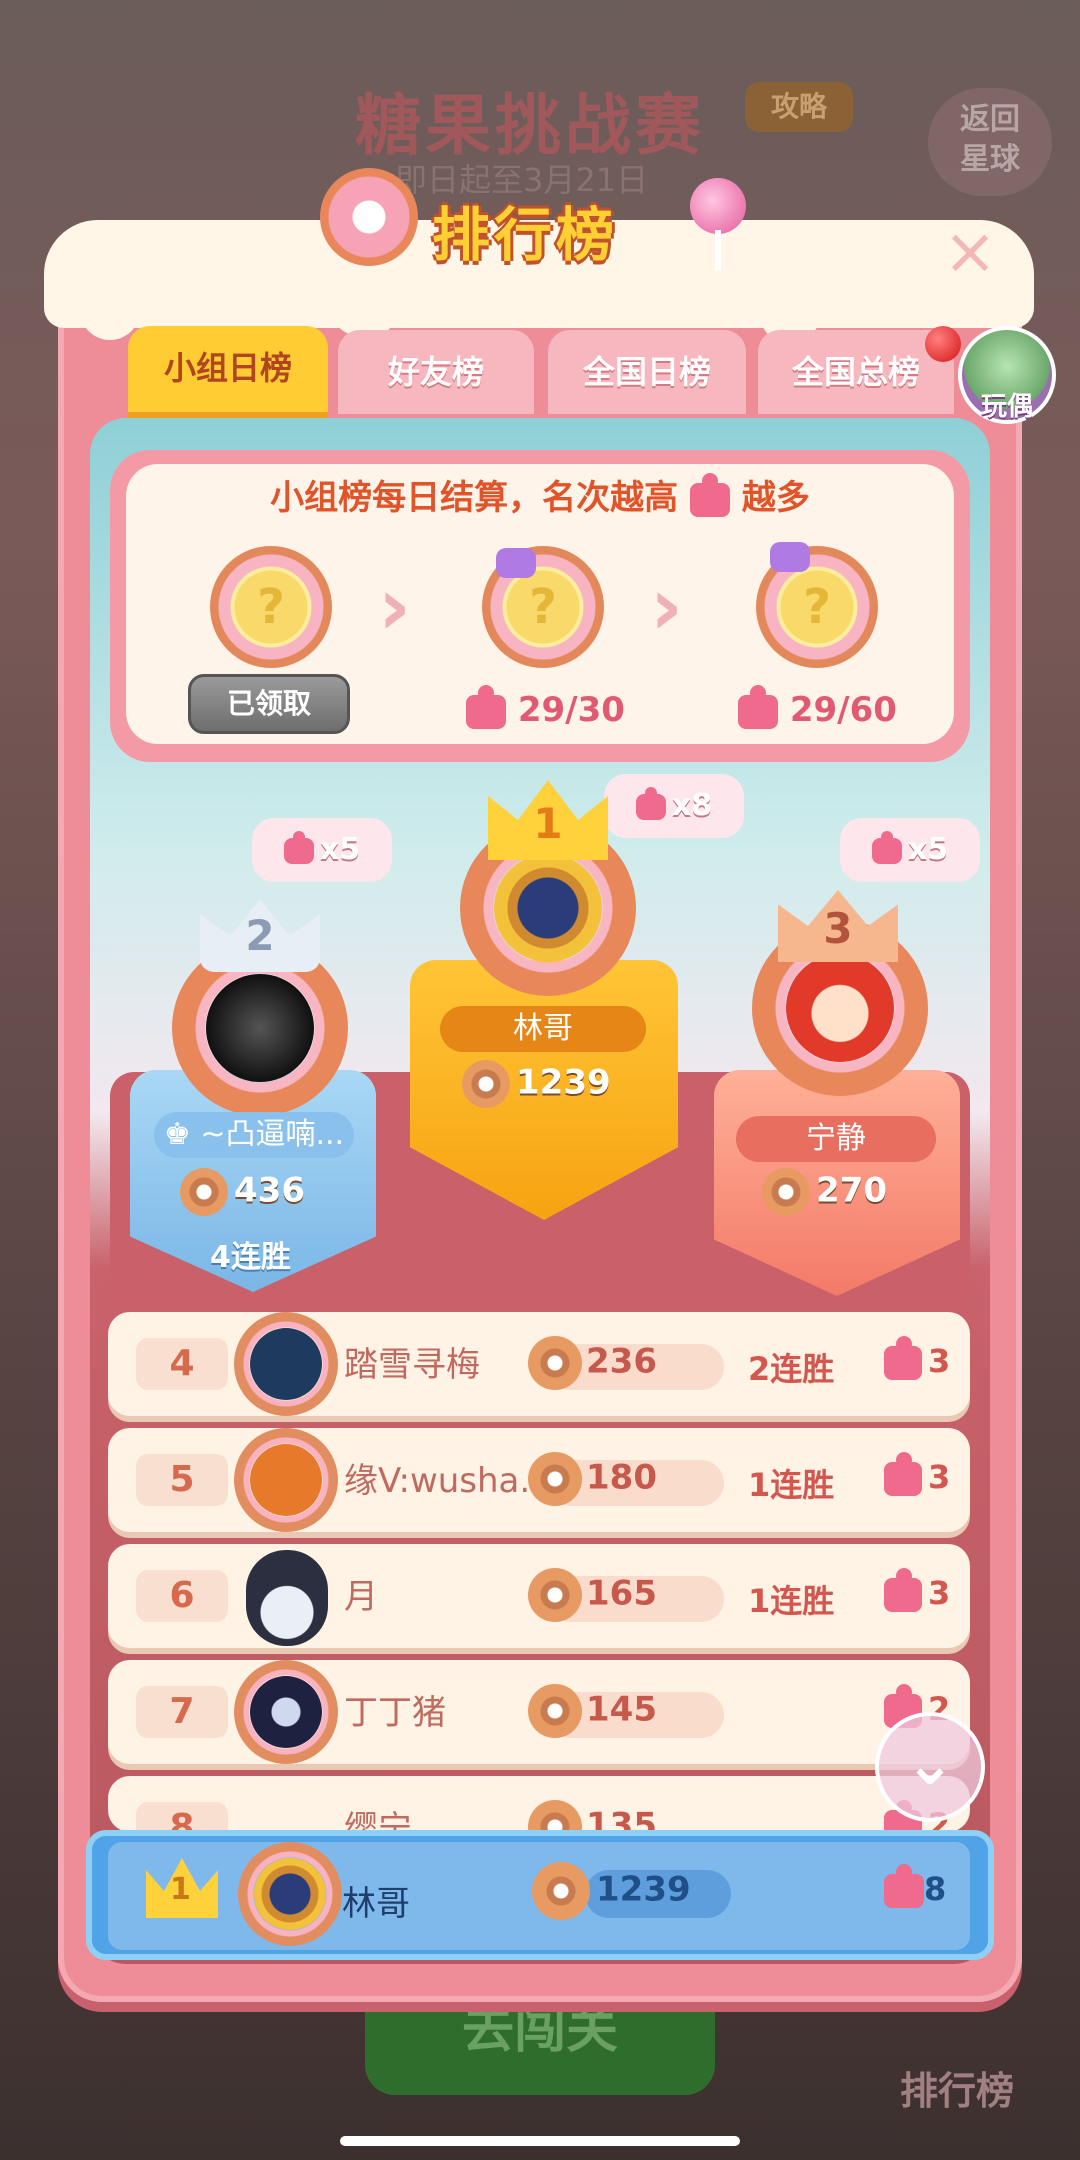 Image resolution: width=1080 pixels, height=2160 pixels. I want to click on tier-2-progress: 29/30, so click(545, 707).